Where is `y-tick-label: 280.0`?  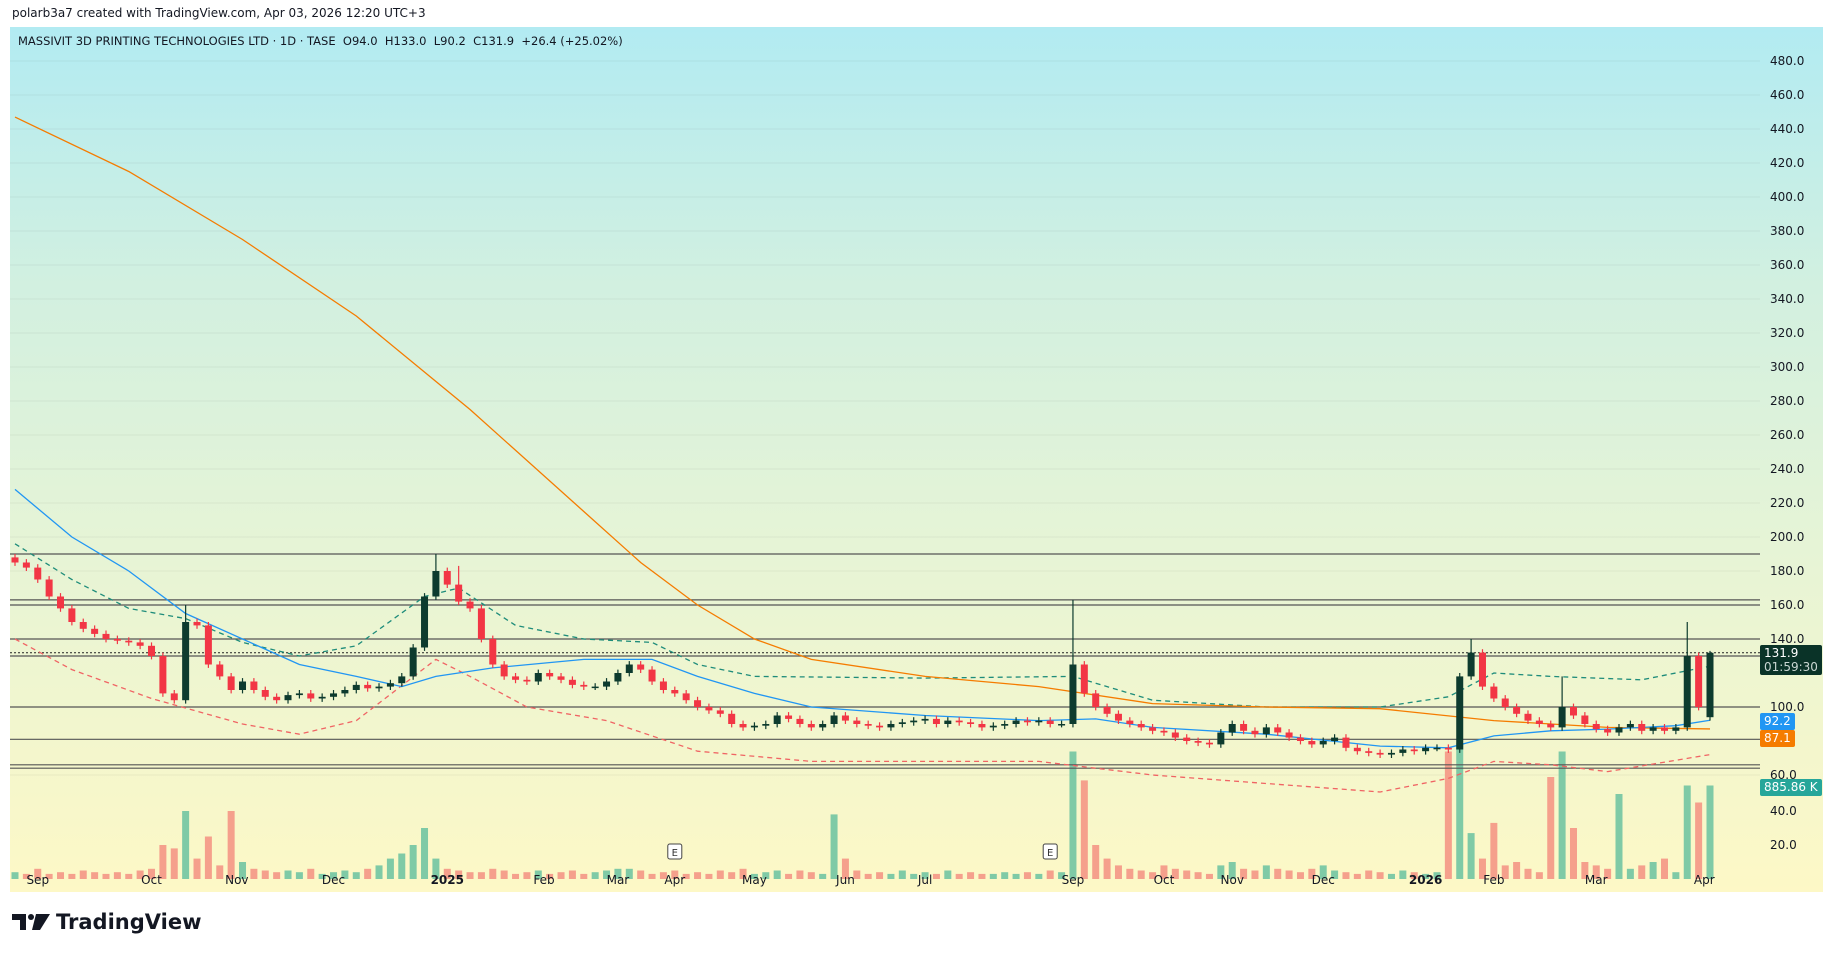
y-tick-label: 280.0 is located at coordinates (1787, 401).